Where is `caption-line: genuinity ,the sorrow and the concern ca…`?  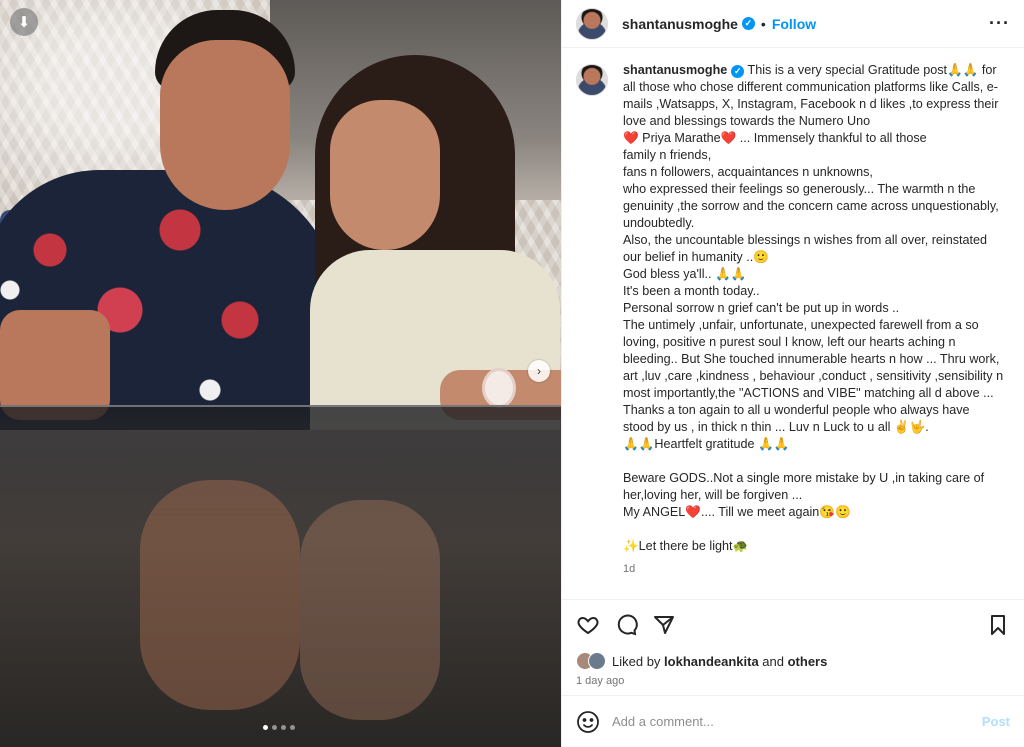
caption-line: genuinity ,the sorrow and the concern ca… is located at coordinates (811, 206).